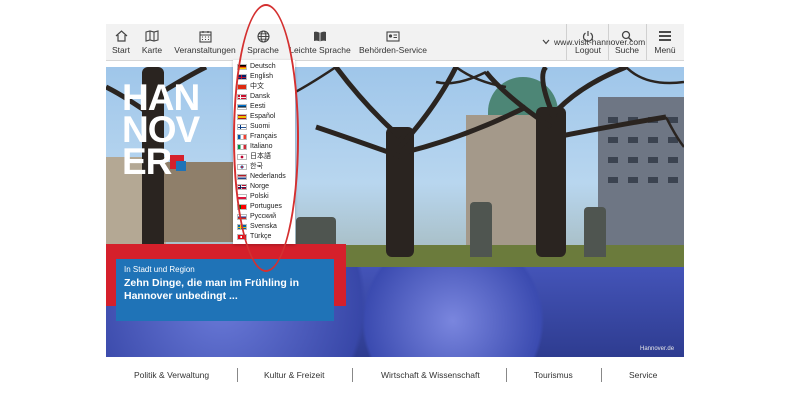 The image size is (800, 400). Describe the element at coordinates (260, 186) in the screenshot. I see `language-label: Norge` at that location.